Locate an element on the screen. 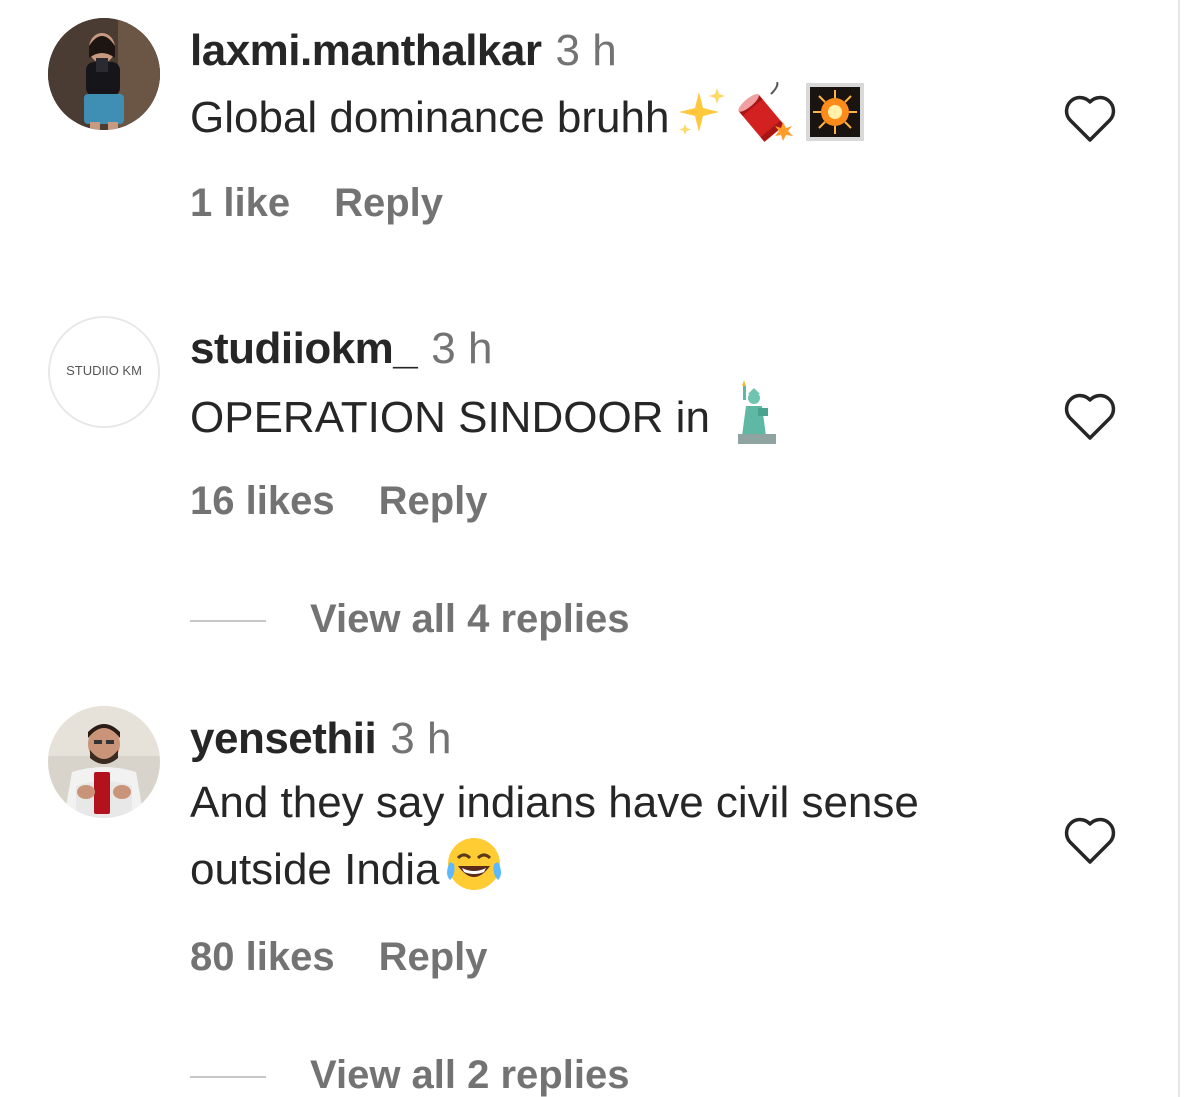 This screenshot has height=1097, width=1200. avatar: STUDIIO KM is located at coordinates (104, 372).